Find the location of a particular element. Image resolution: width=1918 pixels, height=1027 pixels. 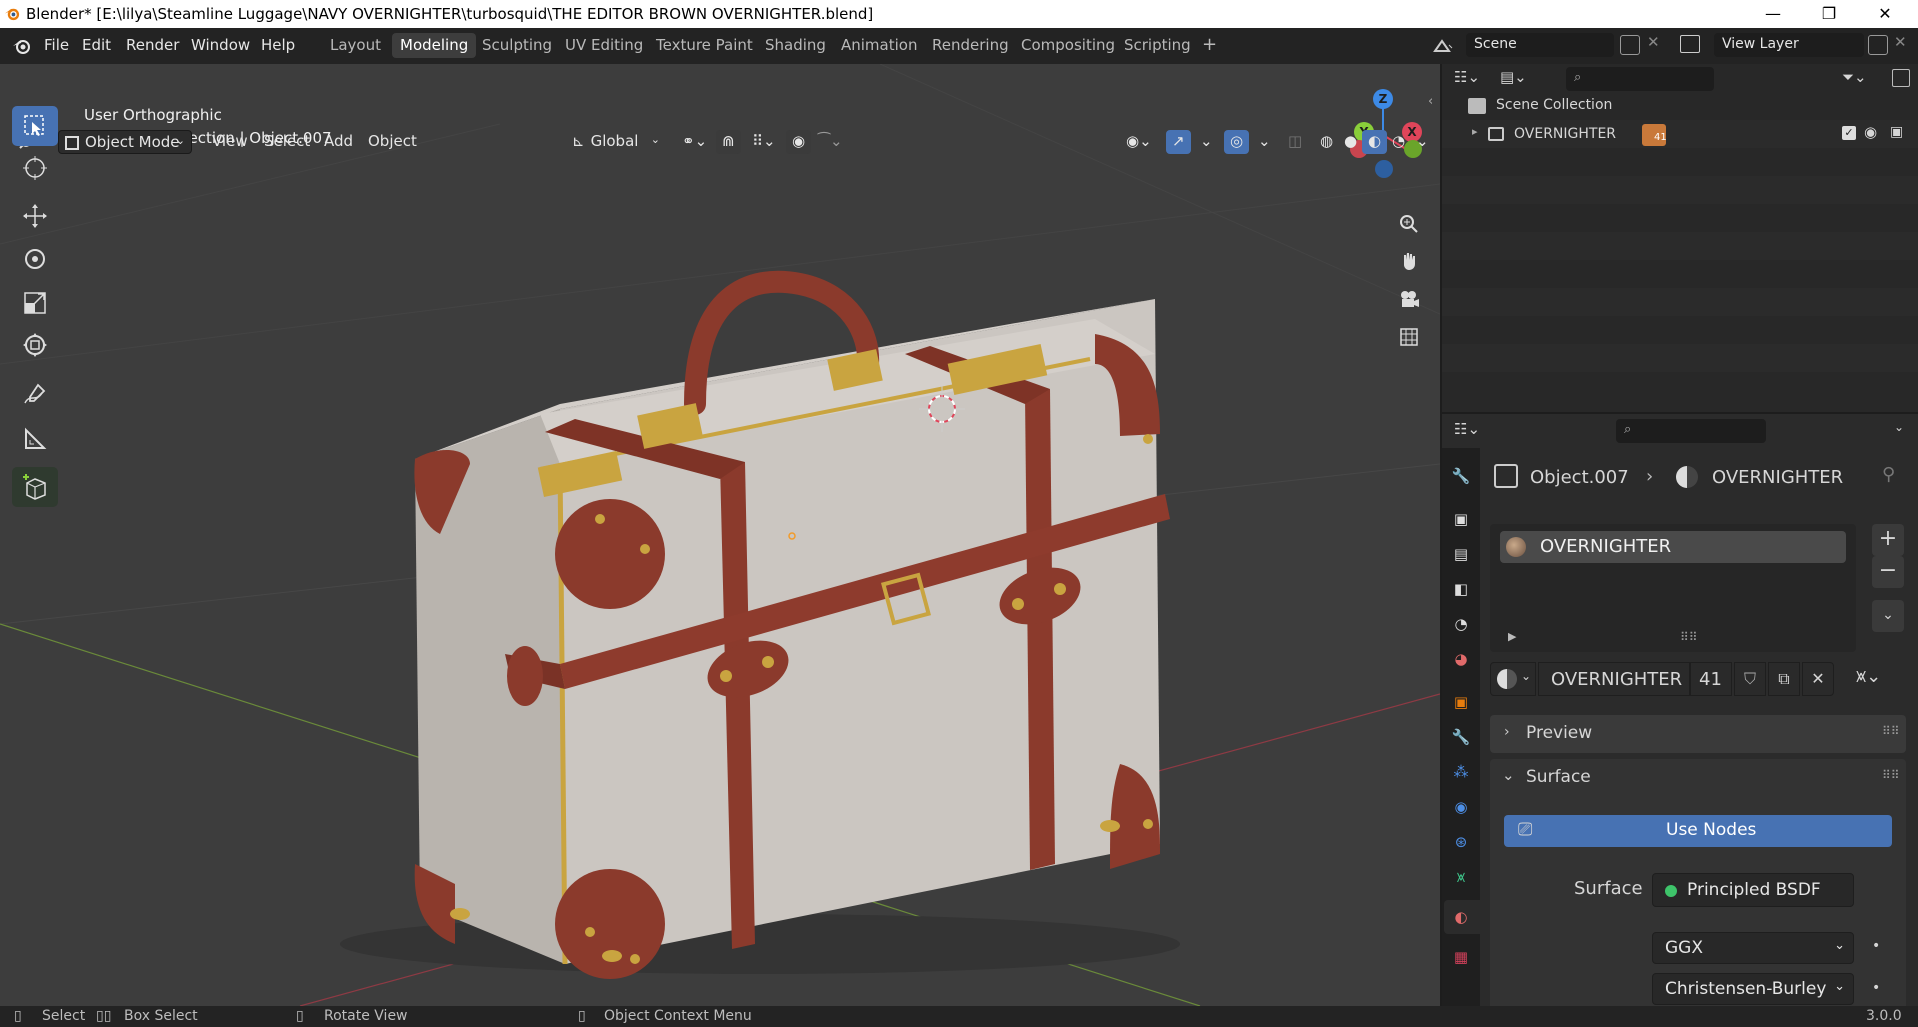

unlink-material-icon: ✕ is located at coordinates (1818, 679).